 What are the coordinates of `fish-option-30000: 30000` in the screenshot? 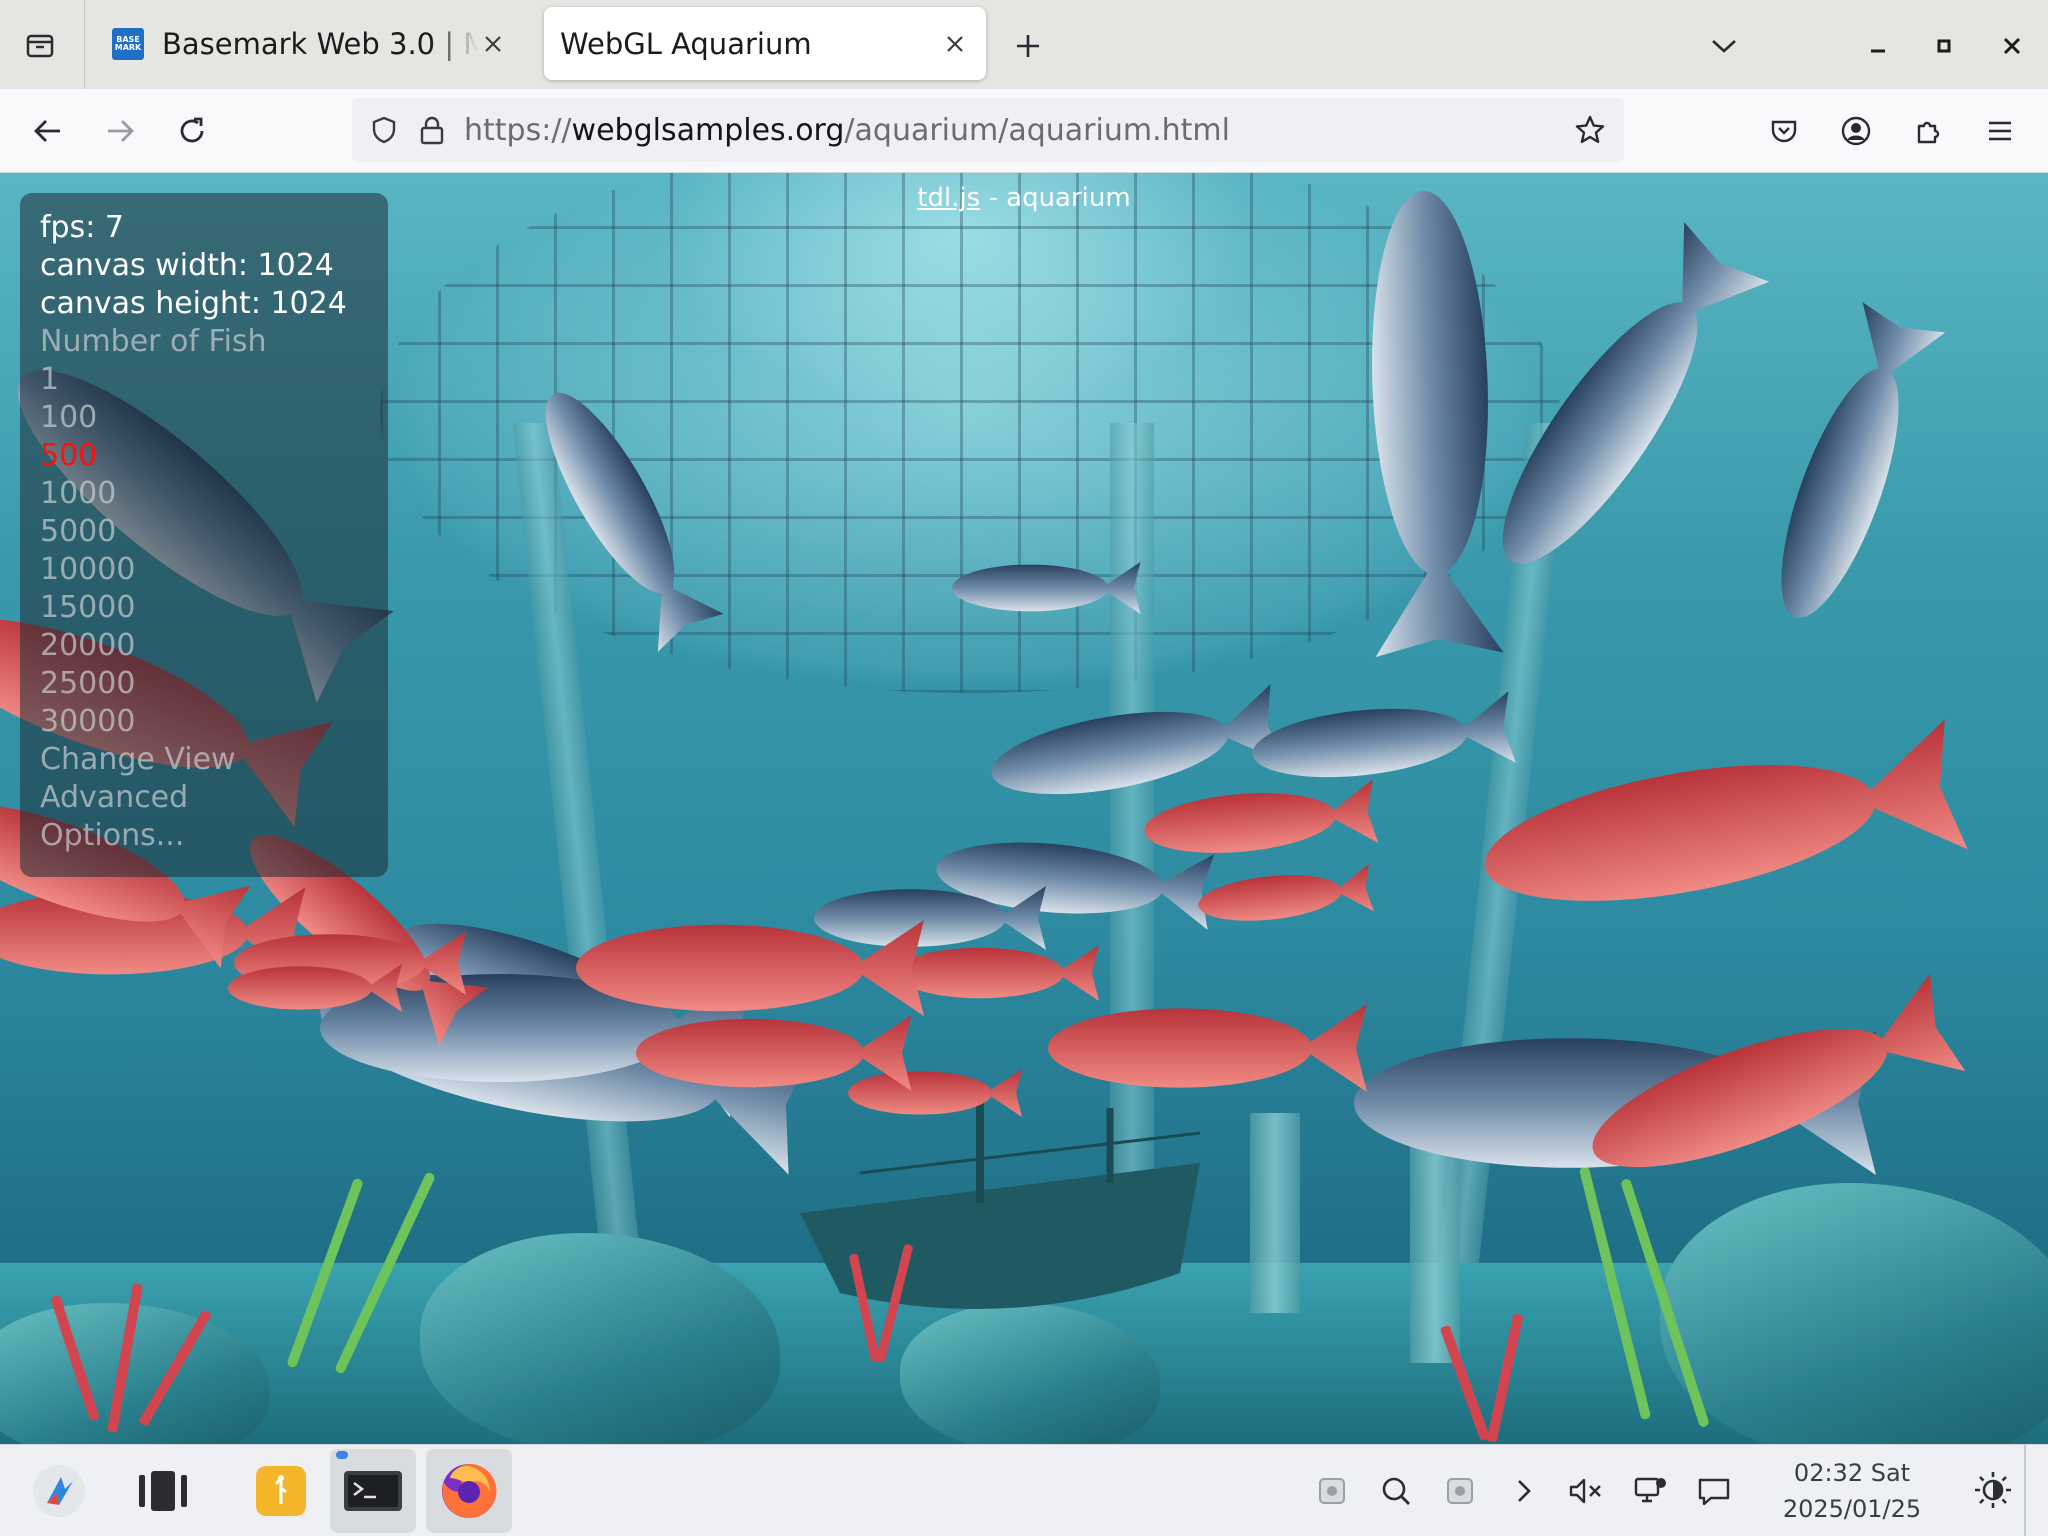 It's located at (204, 722).